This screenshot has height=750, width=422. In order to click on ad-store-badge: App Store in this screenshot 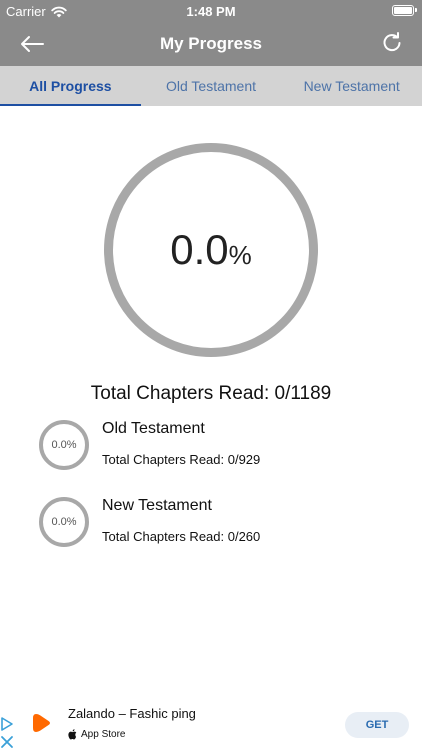, I will do `click(96, 734)`.